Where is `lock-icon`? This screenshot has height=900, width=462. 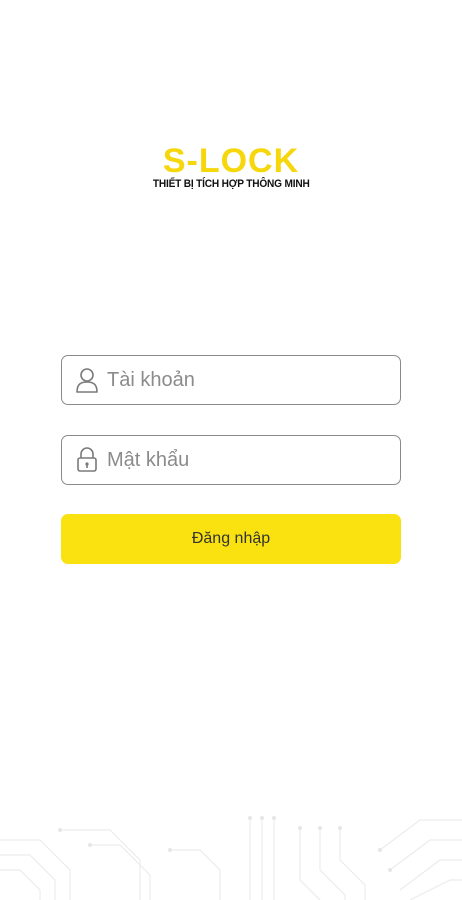
lock-icon is located at coordinates (87, 460).